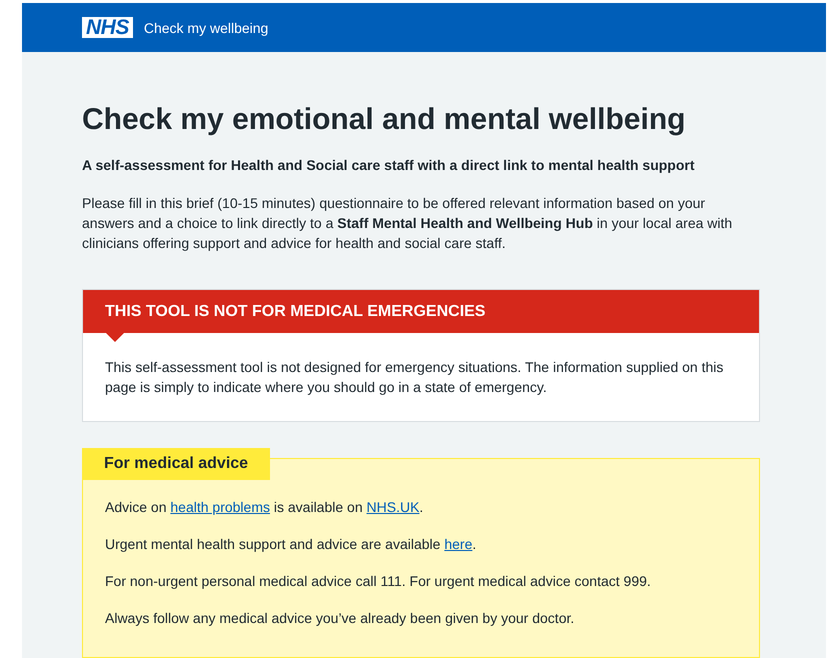  Describe the element at coordinates (458, 544) in the screenshot. I see `advice-link: here` at that location.